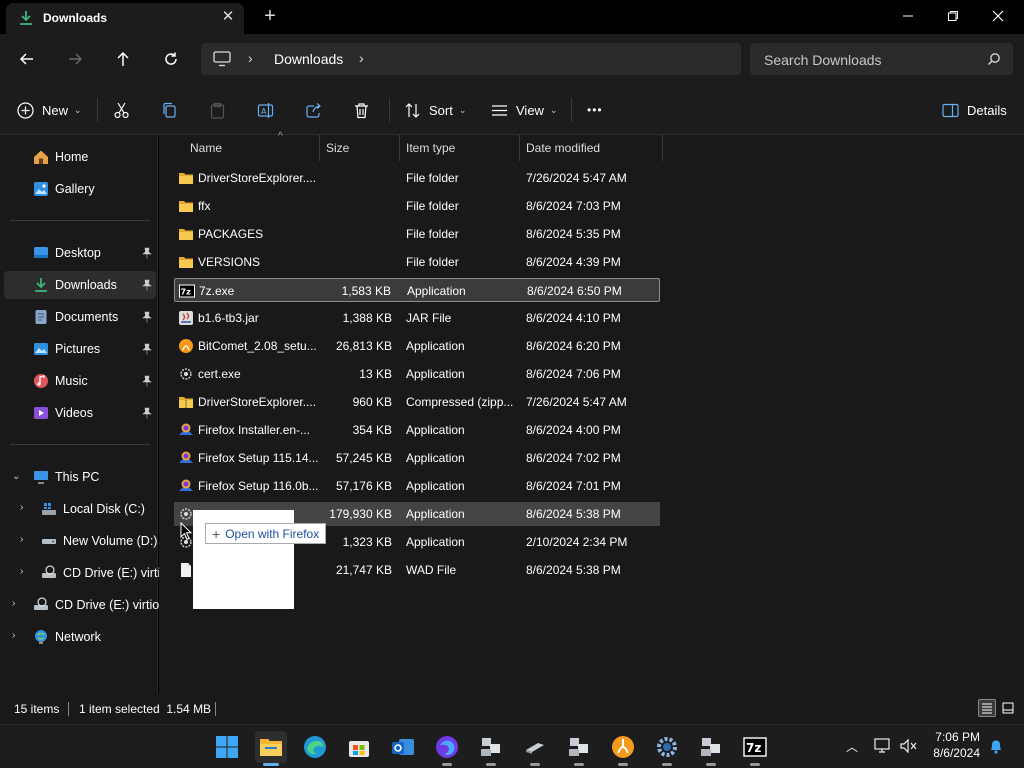 The height and width of the screenshot is (768, 1024). Describe the element at coordinates (125, 18) in the screenshot. I see `tab-downloads: Downloads ✕` at that location.